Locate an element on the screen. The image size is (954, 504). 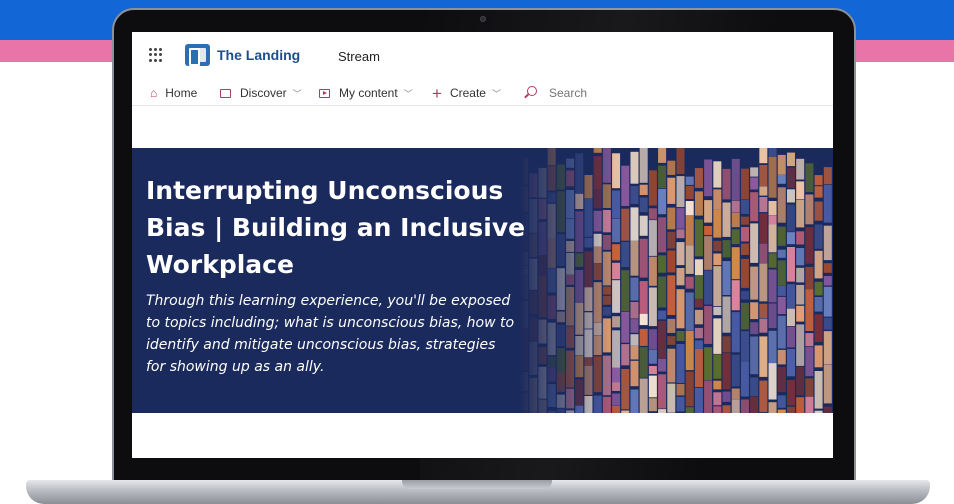
search-input is located at coordinates (609, 93).